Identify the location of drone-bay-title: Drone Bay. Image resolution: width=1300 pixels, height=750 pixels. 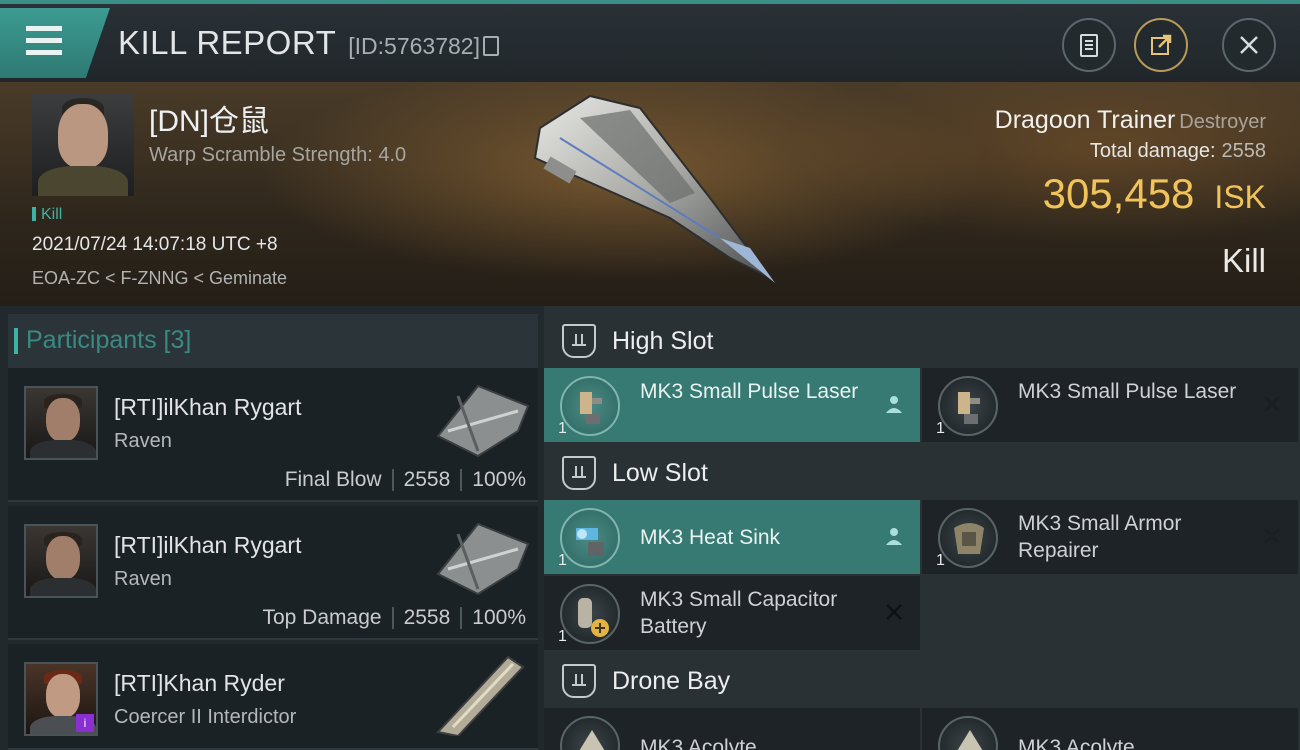
(671, 680).